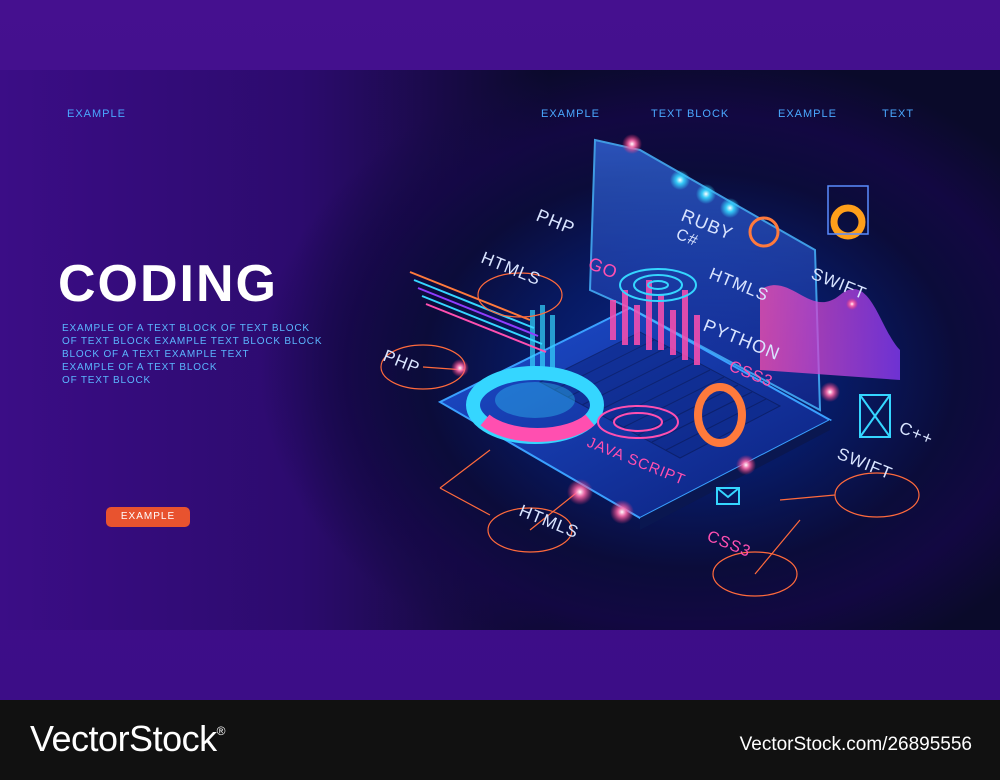 The height and width of the screenshot is (780, 1000). I want to click on nav-link-4: TEXT, so click(898, 114).